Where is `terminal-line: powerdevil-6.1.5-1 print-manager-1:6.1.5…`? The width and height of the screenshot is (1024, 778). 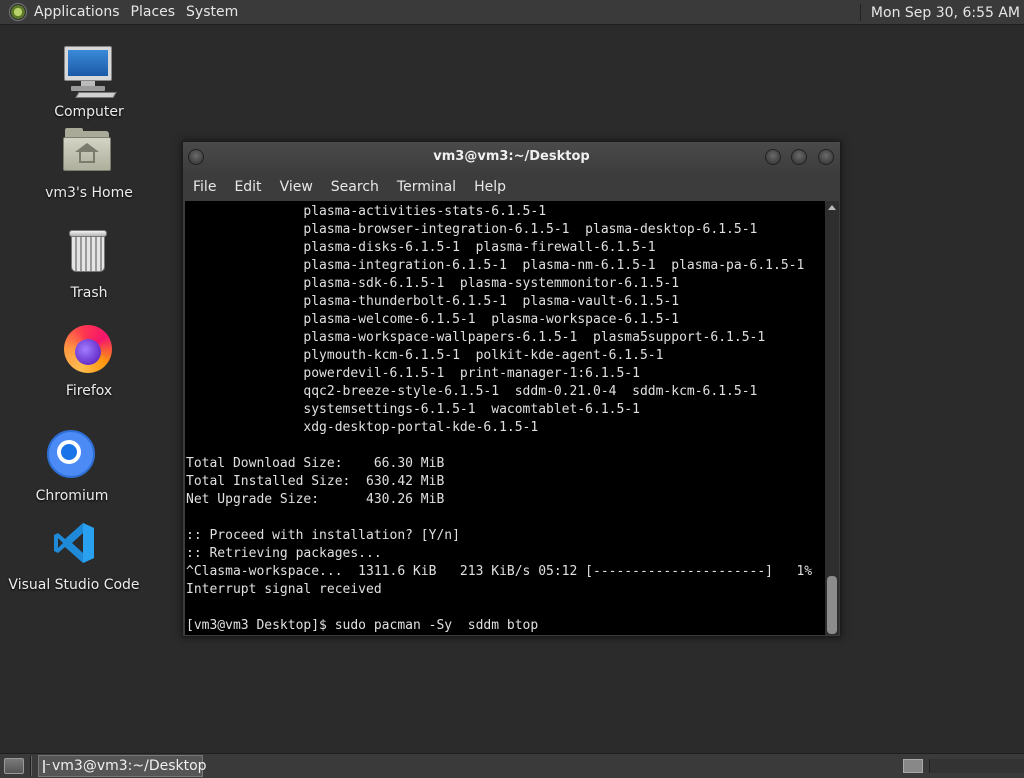 terminal-line: powerdevil-6.1.5-1 print-manager-1:6.1.5… is located at coordinates (413, 373).